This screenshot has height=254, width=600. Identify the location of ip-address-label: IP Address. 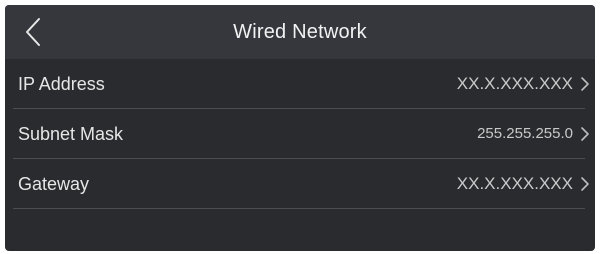
(61, 84).